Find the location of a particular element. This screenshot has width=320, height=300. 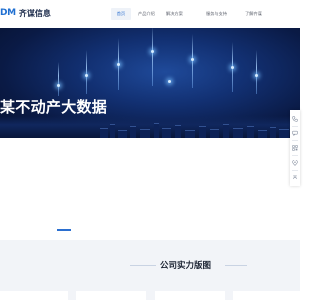

nav-item-products: 产品介绍 is located at coordinates (146, 14).